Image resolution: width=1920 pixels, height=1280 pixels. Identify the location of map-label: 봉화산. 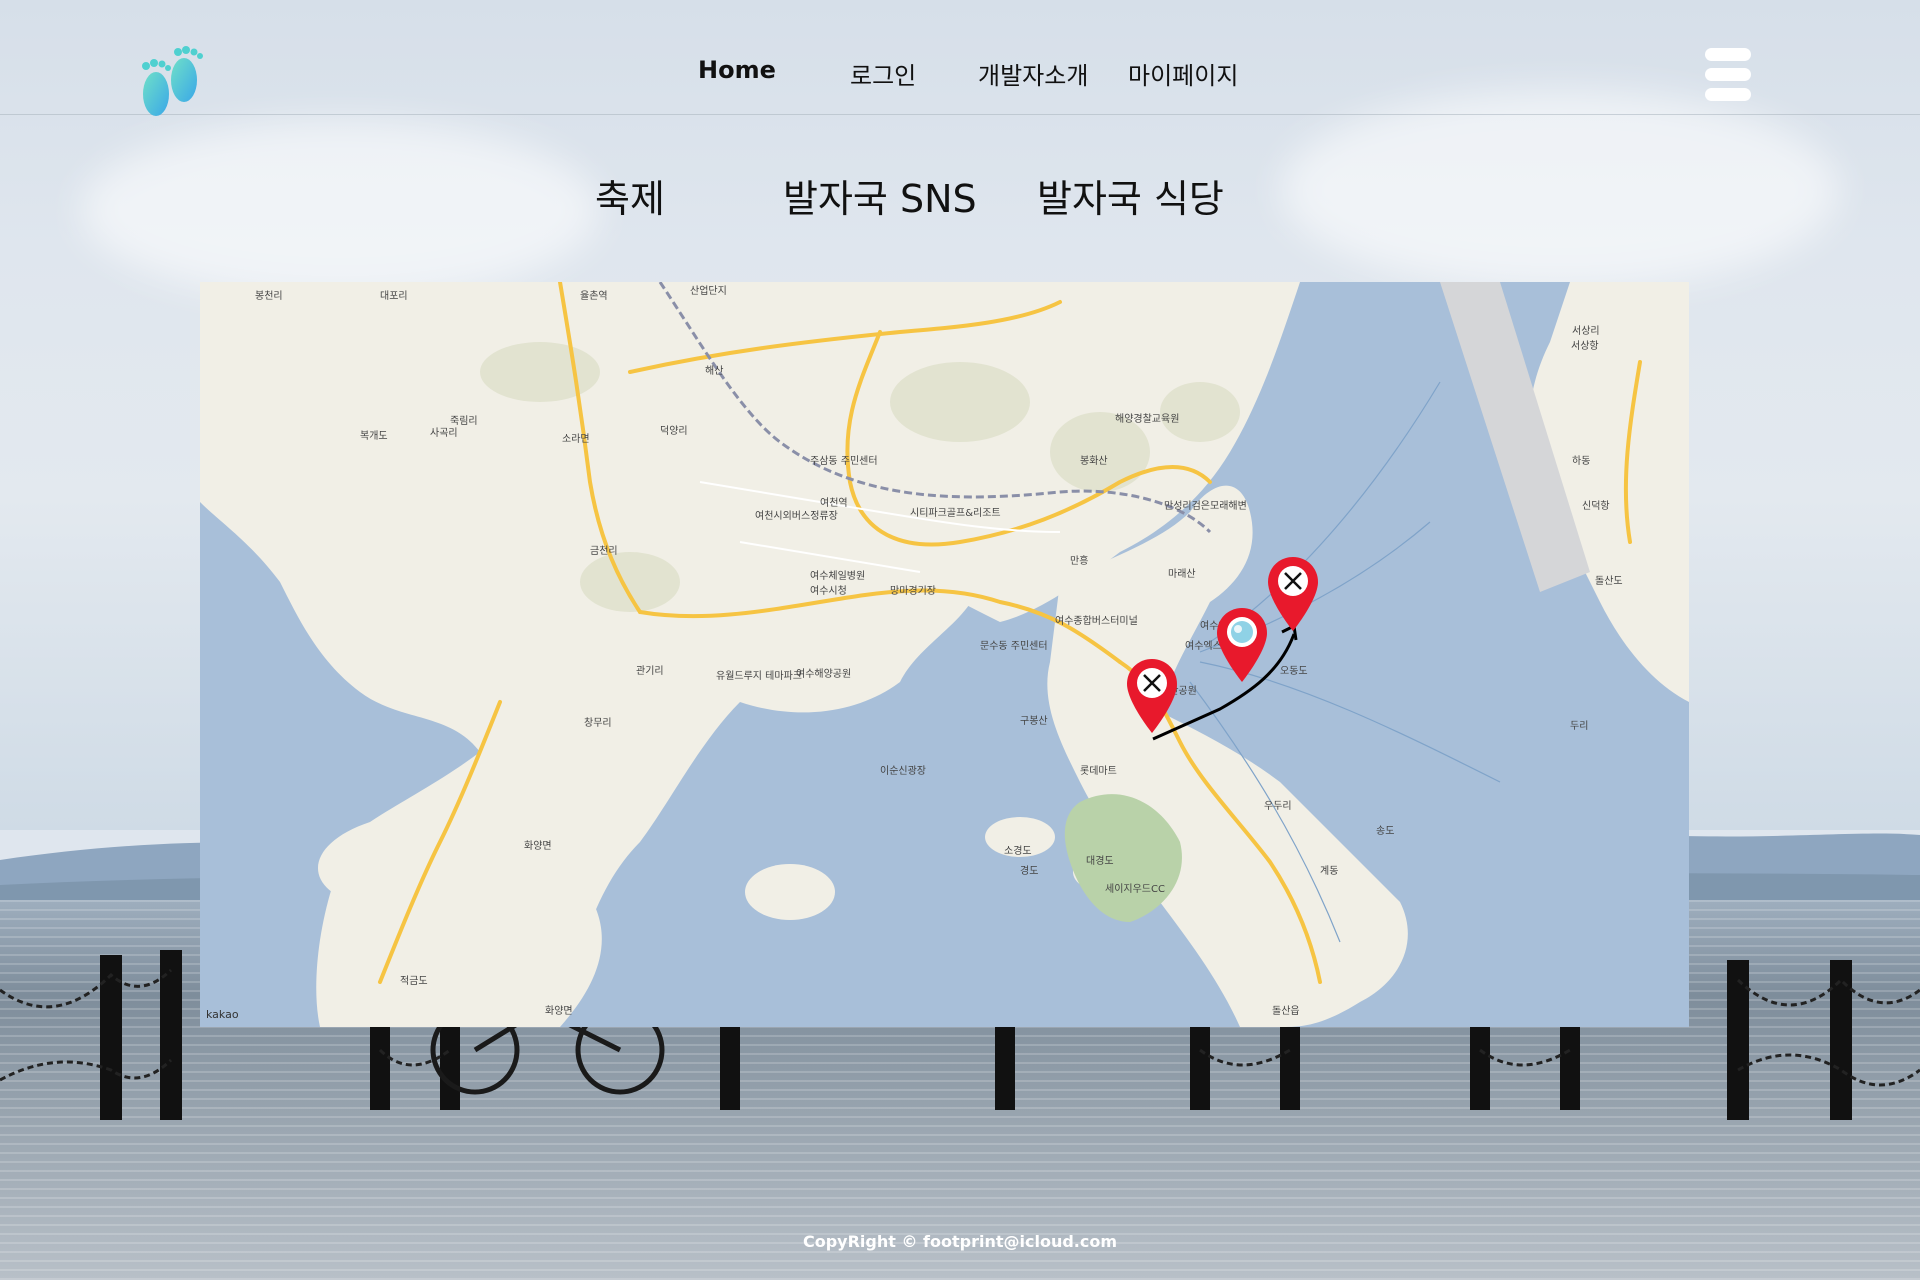
(1094, 461).